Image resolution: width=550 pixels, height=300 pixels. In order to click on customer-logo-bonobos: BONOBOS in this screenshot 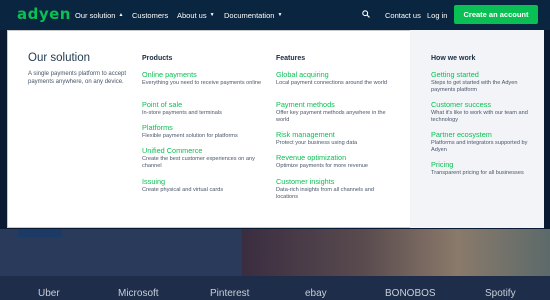, I will do `click(410, 293)`.